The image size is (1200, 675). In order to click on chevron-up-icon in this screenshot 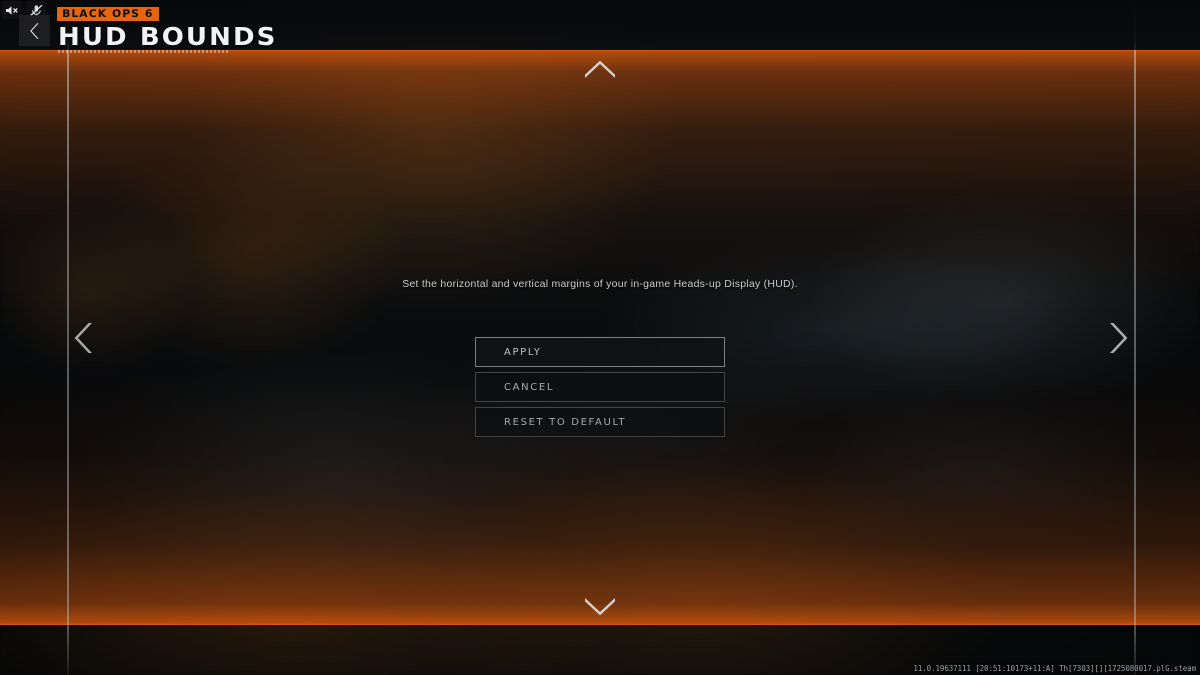, I will do `click(600, 69)`.